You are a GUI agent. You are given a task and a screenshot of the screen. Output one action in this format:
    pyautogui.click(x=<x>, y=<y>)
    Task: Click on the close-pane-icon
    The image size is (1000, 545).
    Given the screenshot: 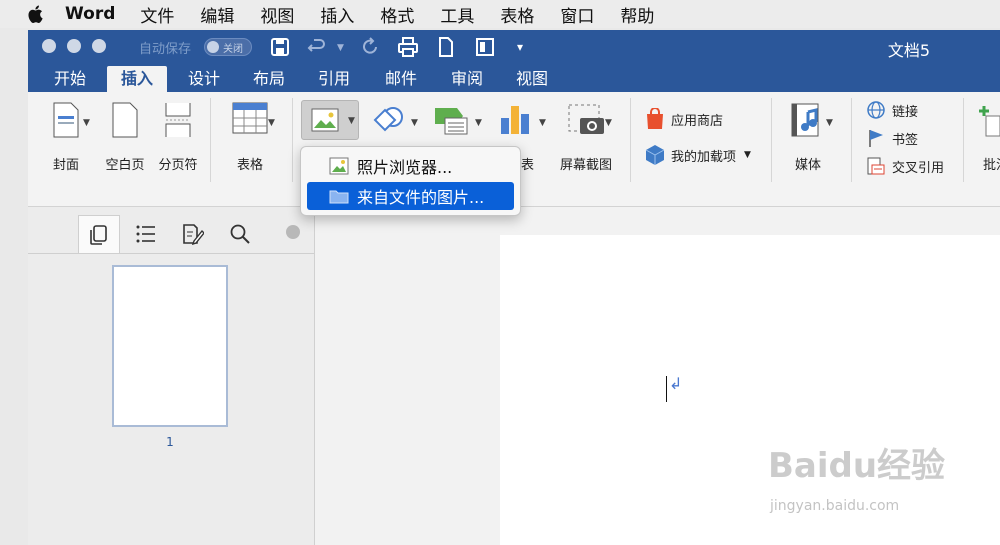 What is the action you would take?
    pyautogui.click(x=293, y=232)
    